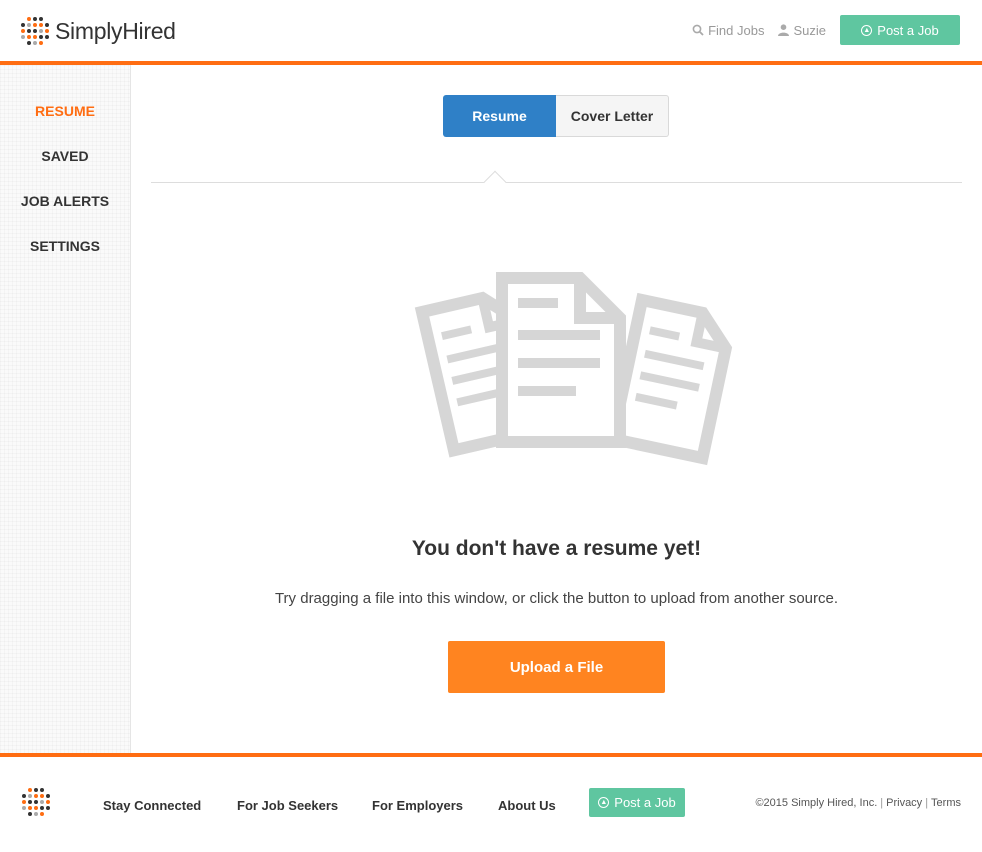  What do you see at coordinates (65, 111) in the screenshot?
I see `sidebar-item-resume: RESUME` at bounding box center [65, 111].